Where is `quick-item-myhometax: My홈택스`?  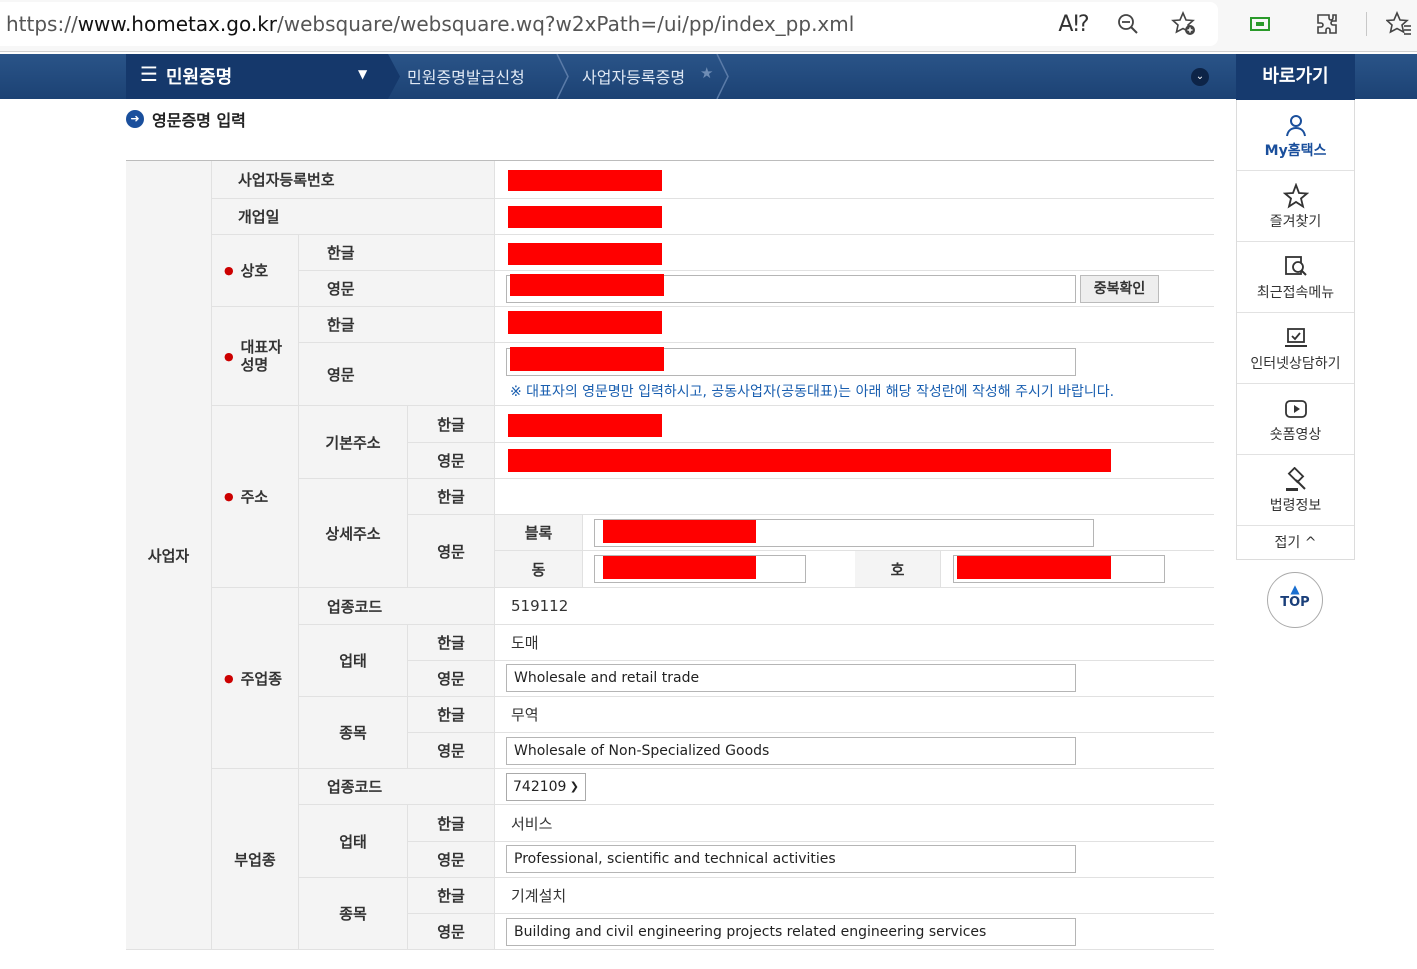
quick-item-myhometax: My홈택스 is located at coordinates (1295, 135).